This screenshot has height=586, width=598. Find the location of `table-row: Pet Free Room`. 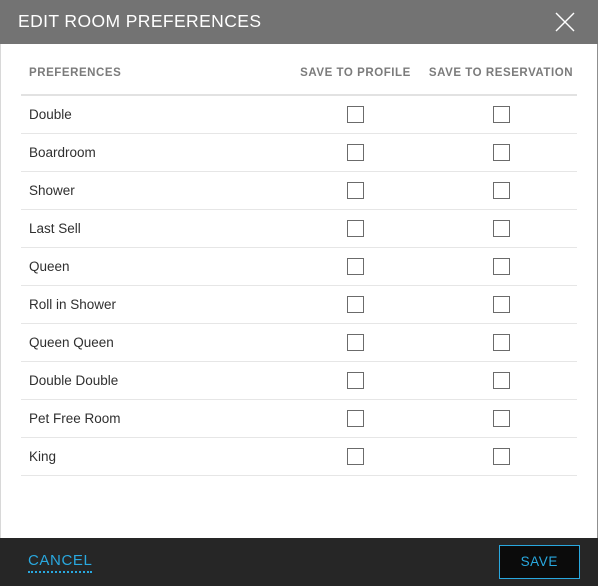

table-row: Pet Free Room is located at coordinates (299, 418).